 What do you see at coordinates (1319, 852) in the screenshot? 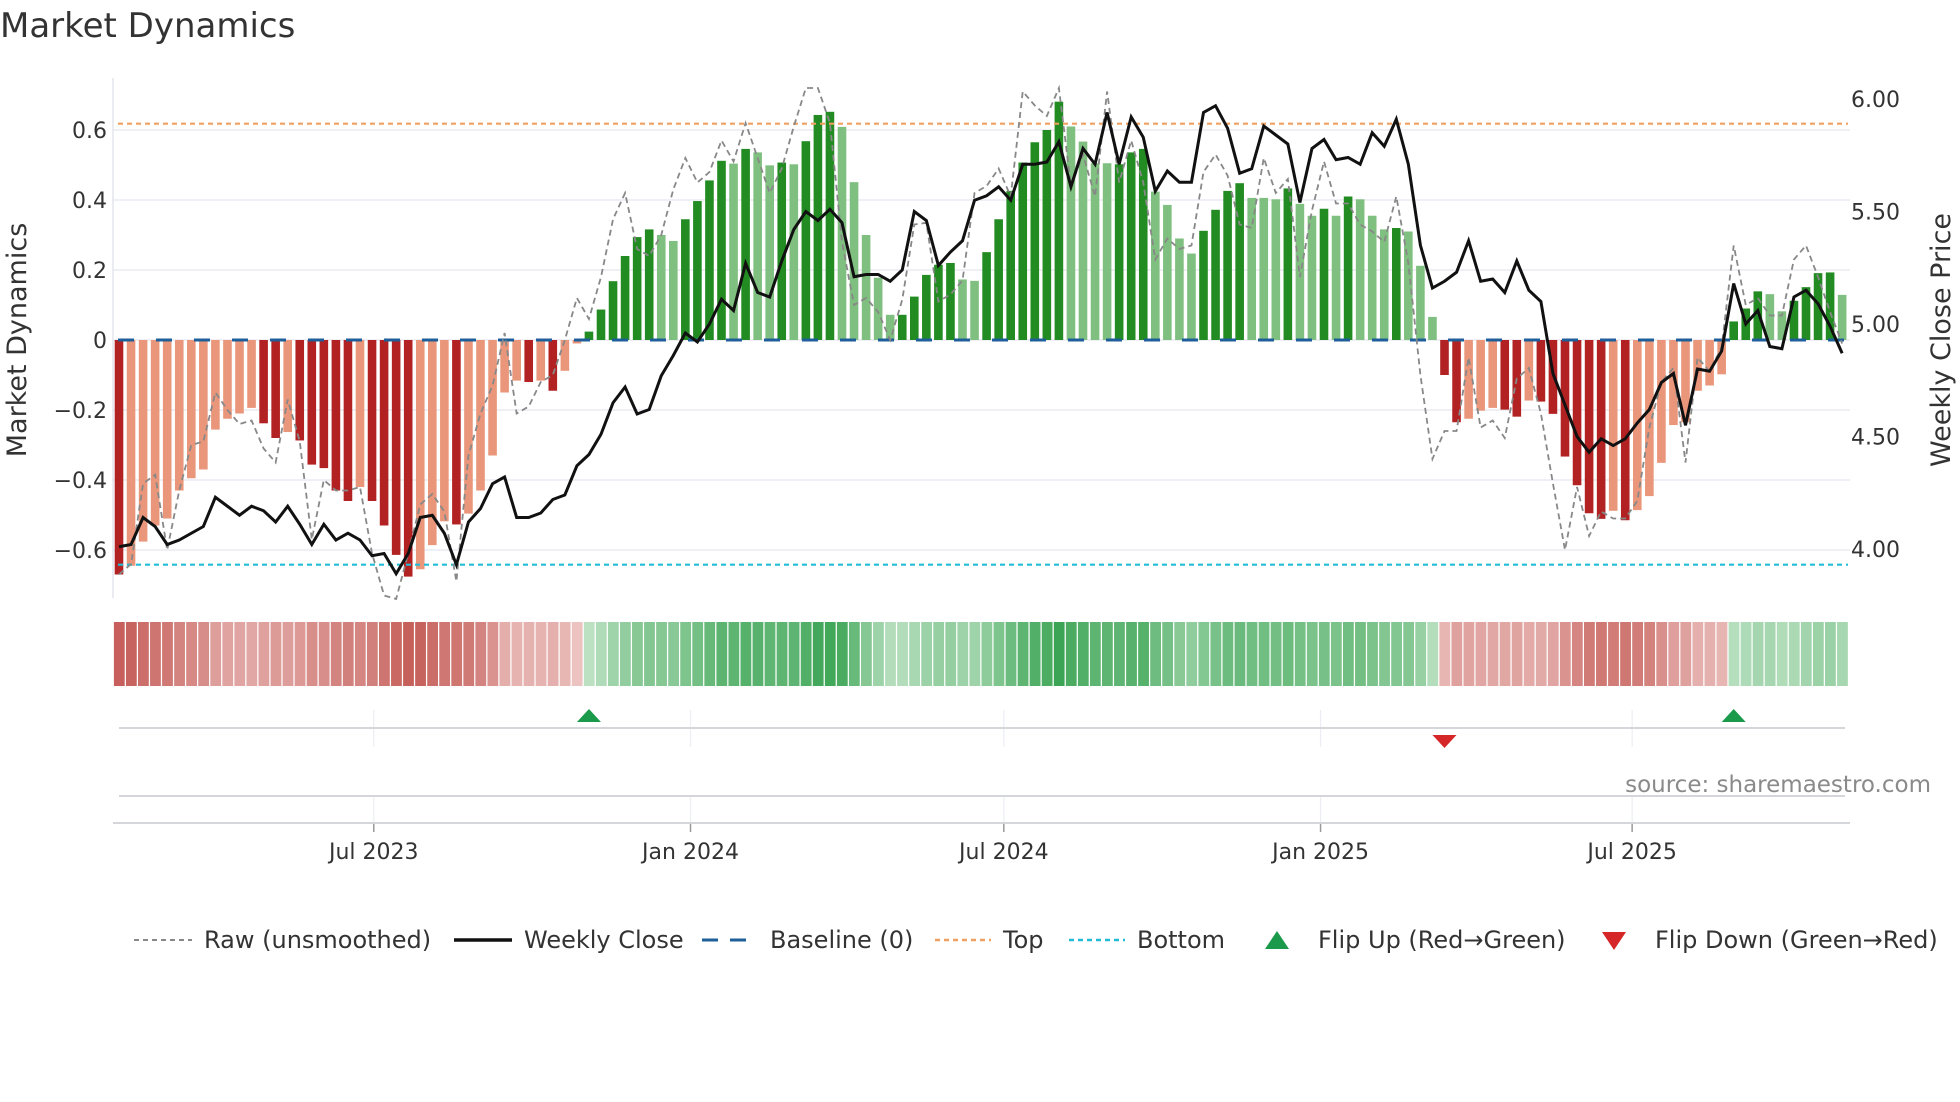
I see `x-tick-label: Jan 2025` at bounding box center [1319, 852].